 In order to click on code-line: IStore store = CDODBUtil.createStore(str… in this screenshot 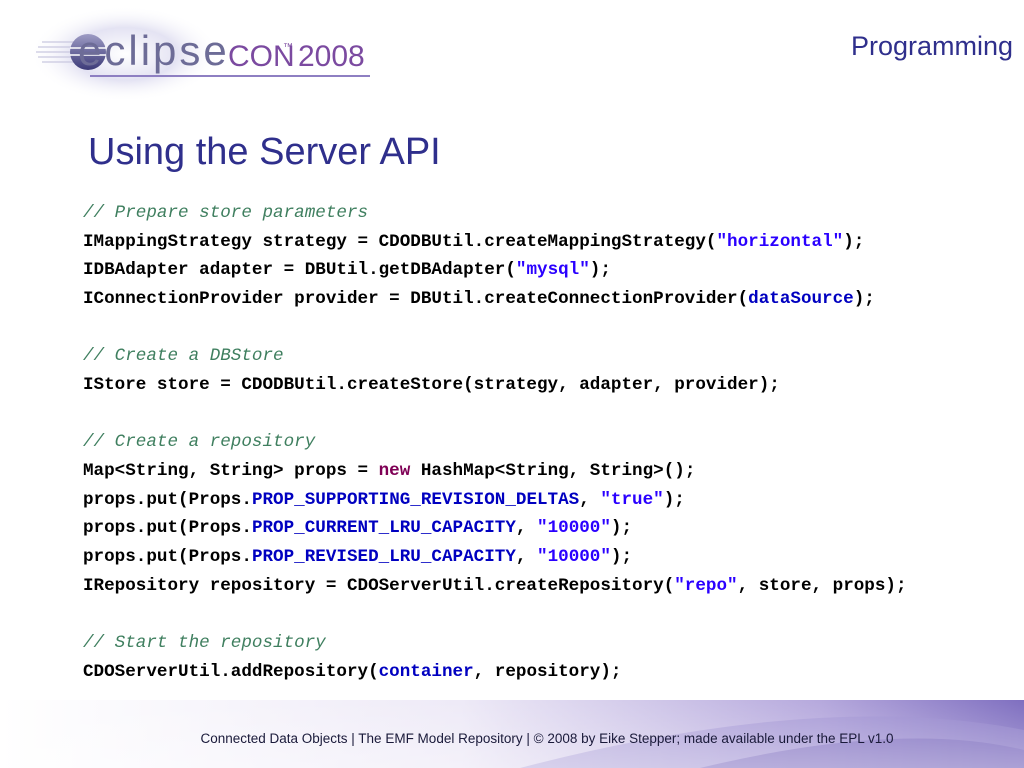, I will do `click(550, 385)`.